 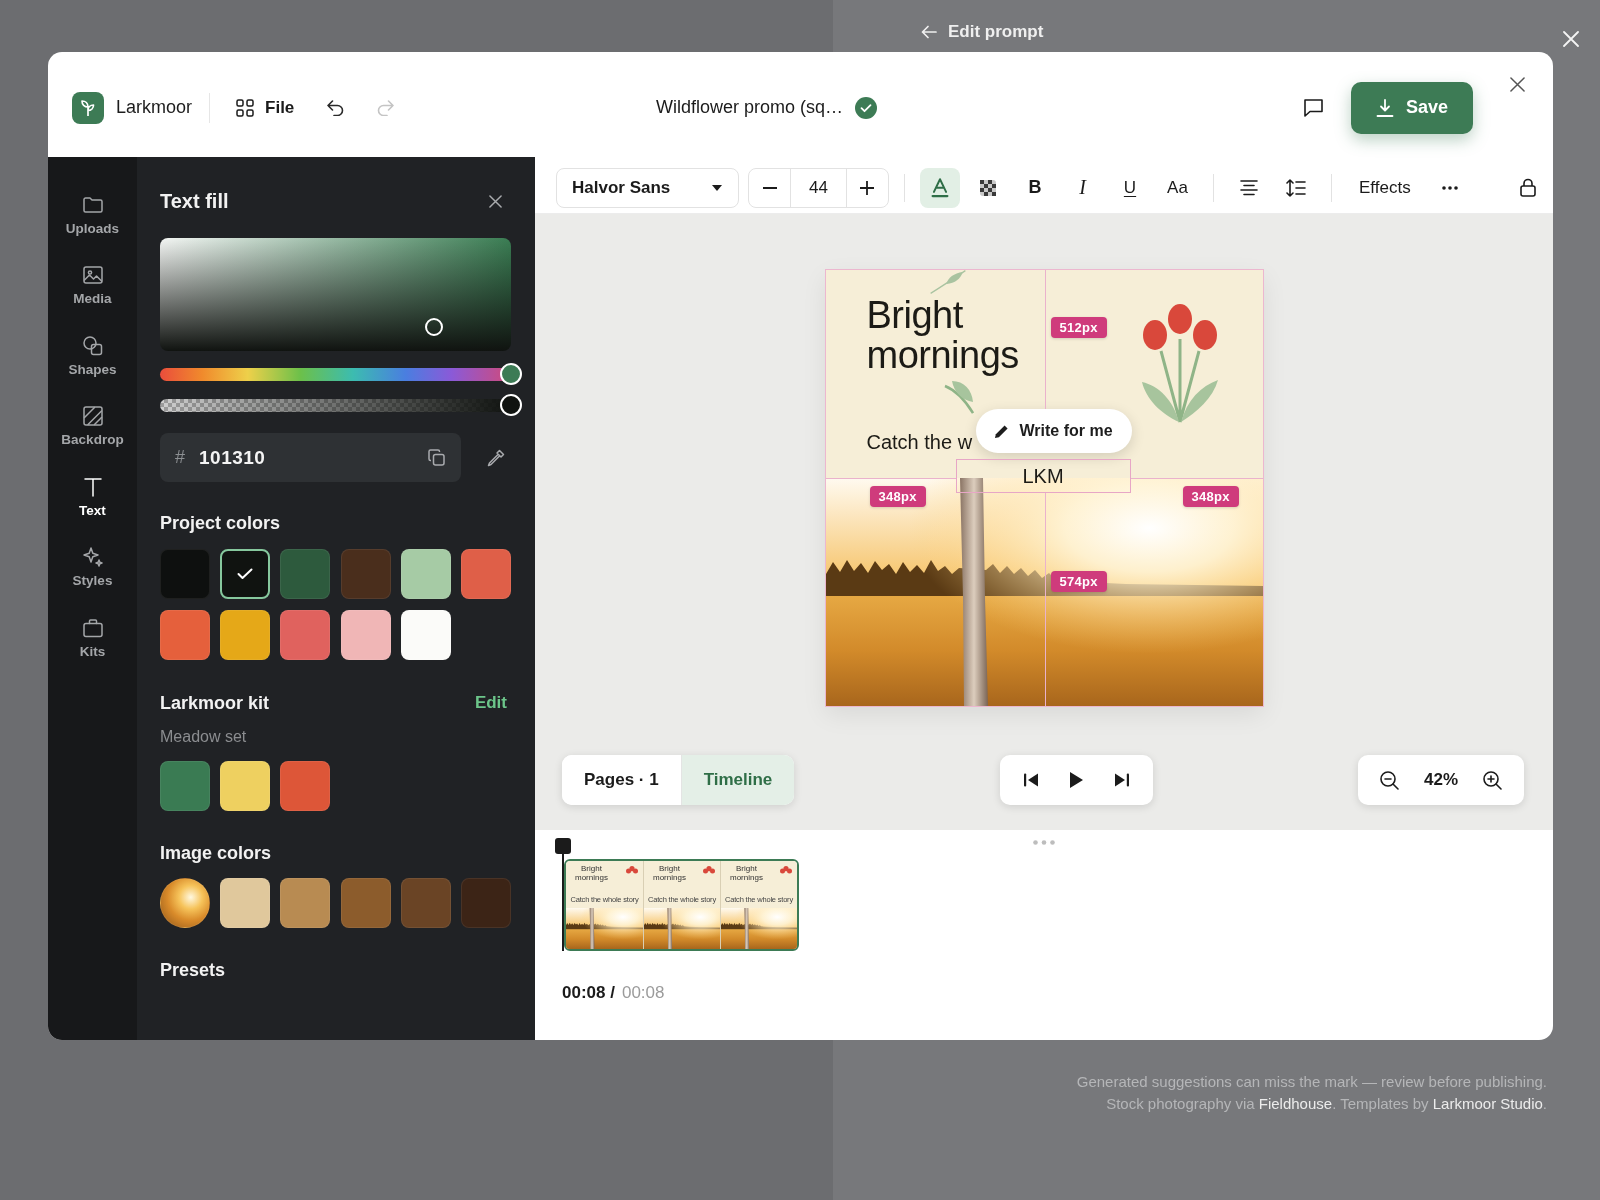 I want to click on text-icon, so click(x=92, y=486).